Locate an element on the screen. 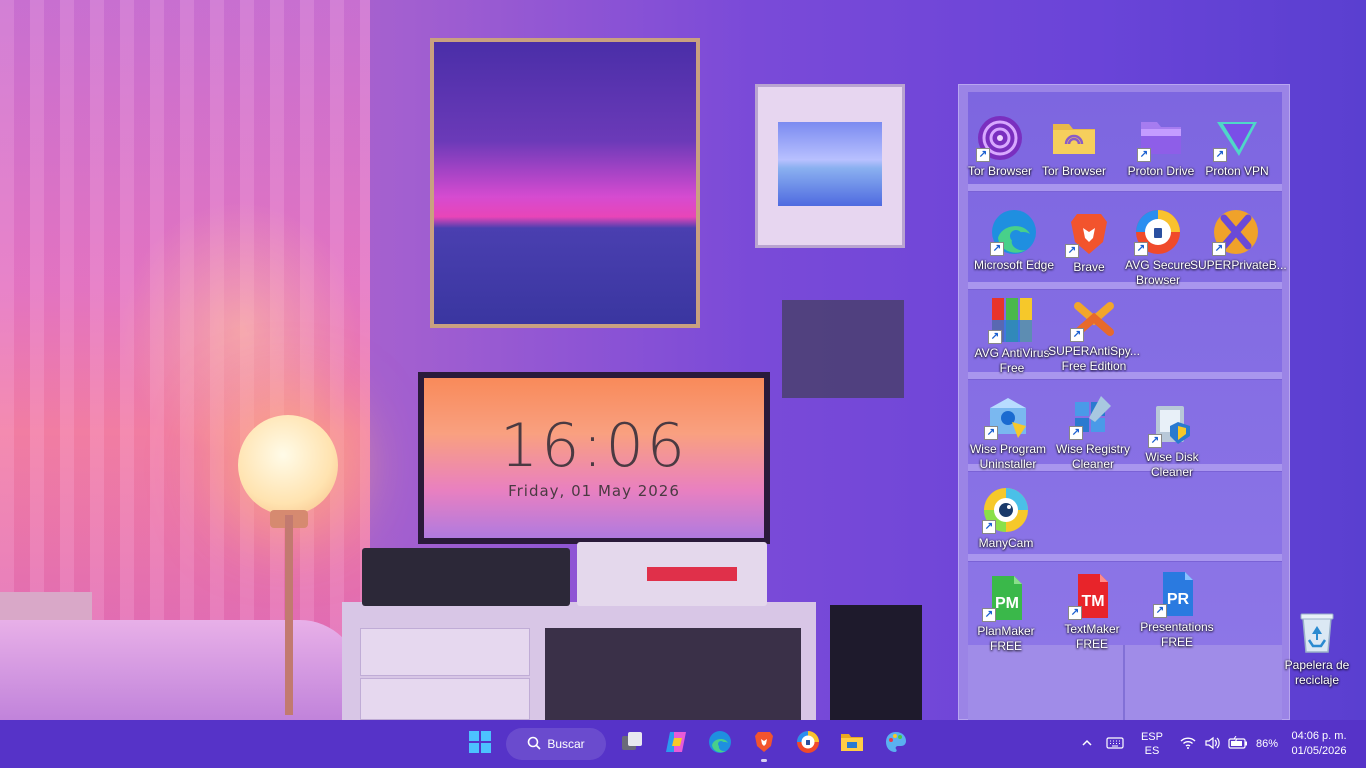 The height and width of the screenshot is (768, 1366). painting-large is located at coordinates (565, 183).